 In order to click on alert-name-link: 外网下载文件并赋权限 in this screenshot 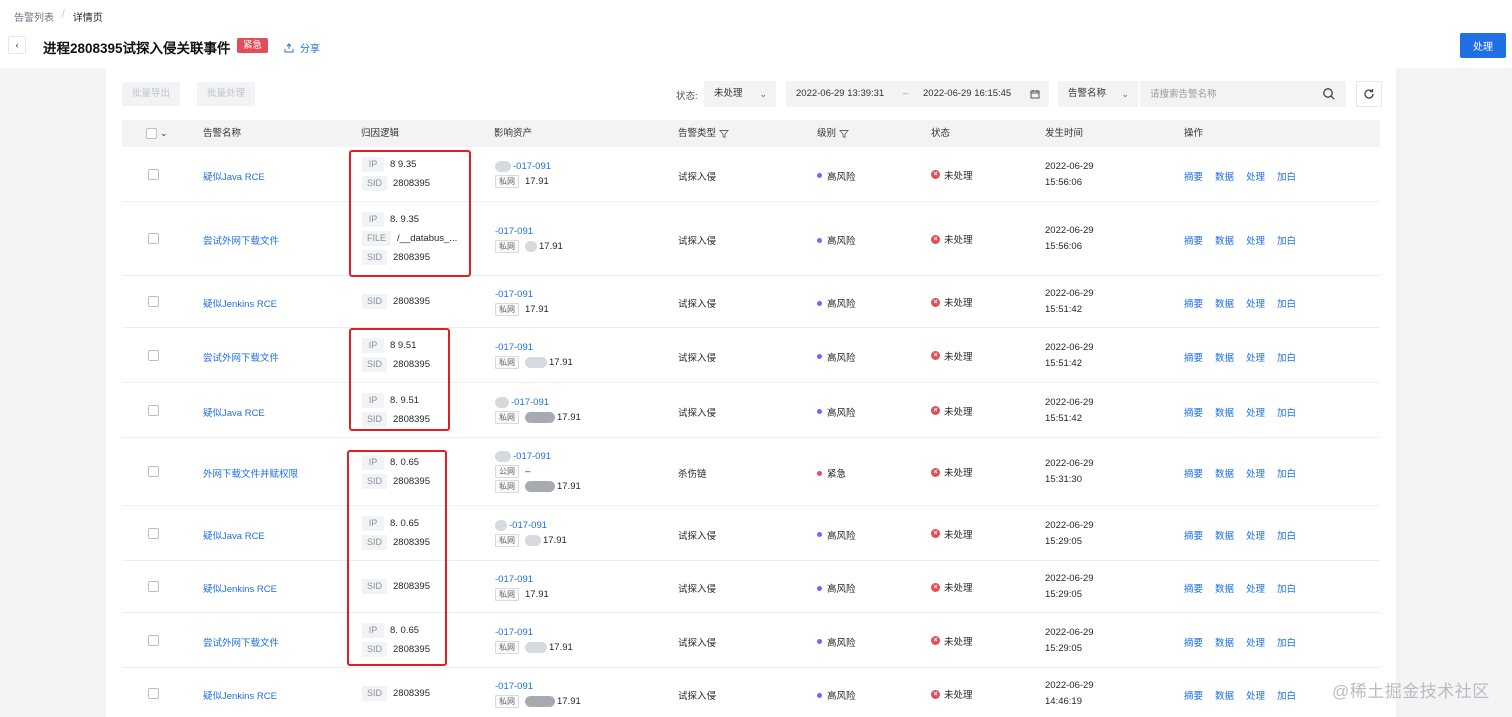, I will do `click(250, 473)`.